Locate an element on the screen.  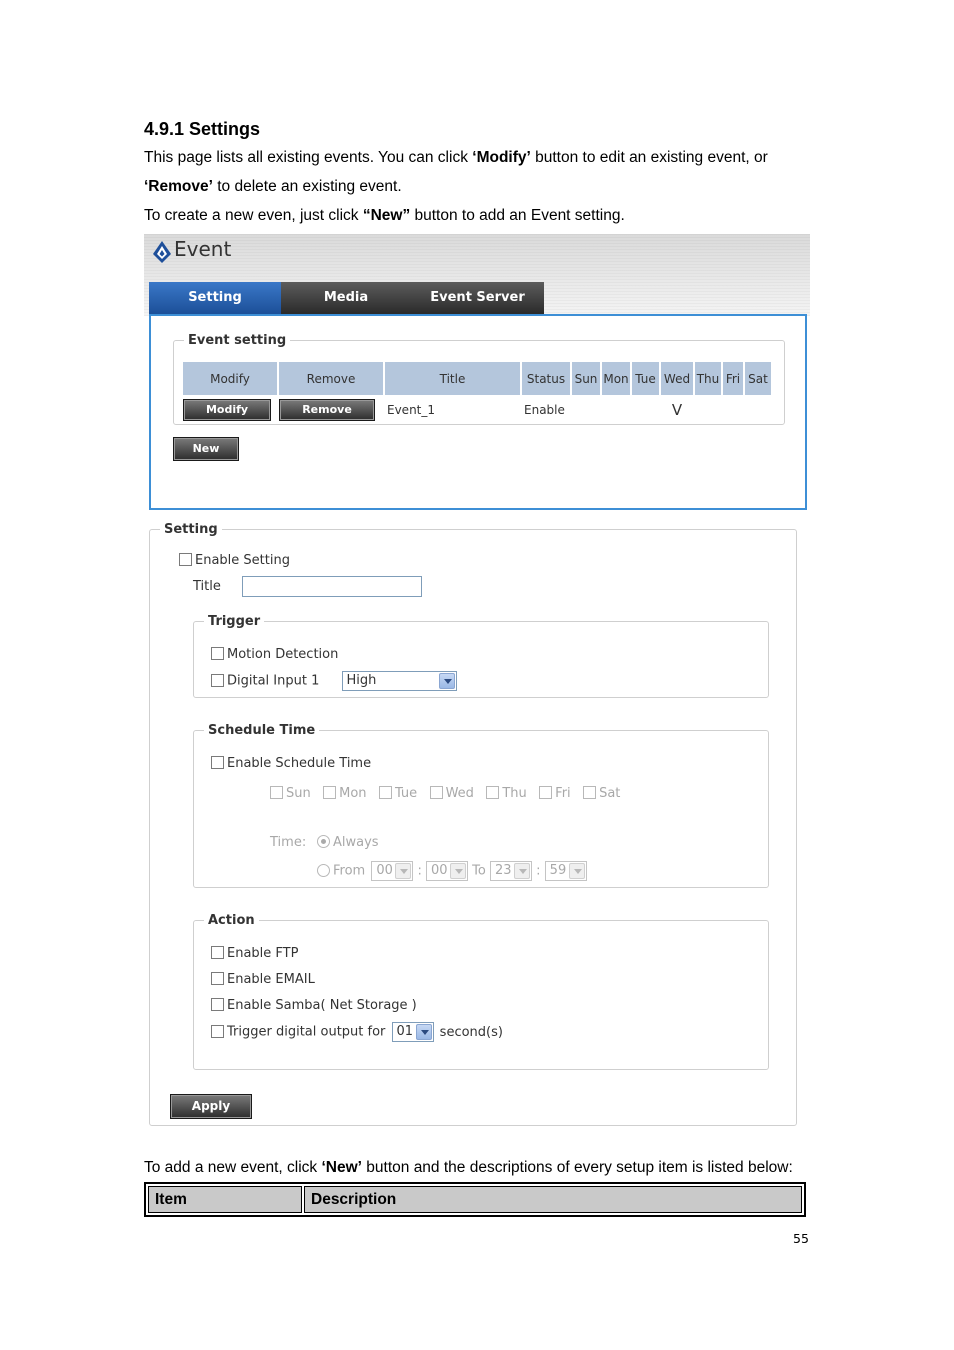
digital-input-checkbox is located at coordinates (217, 680).